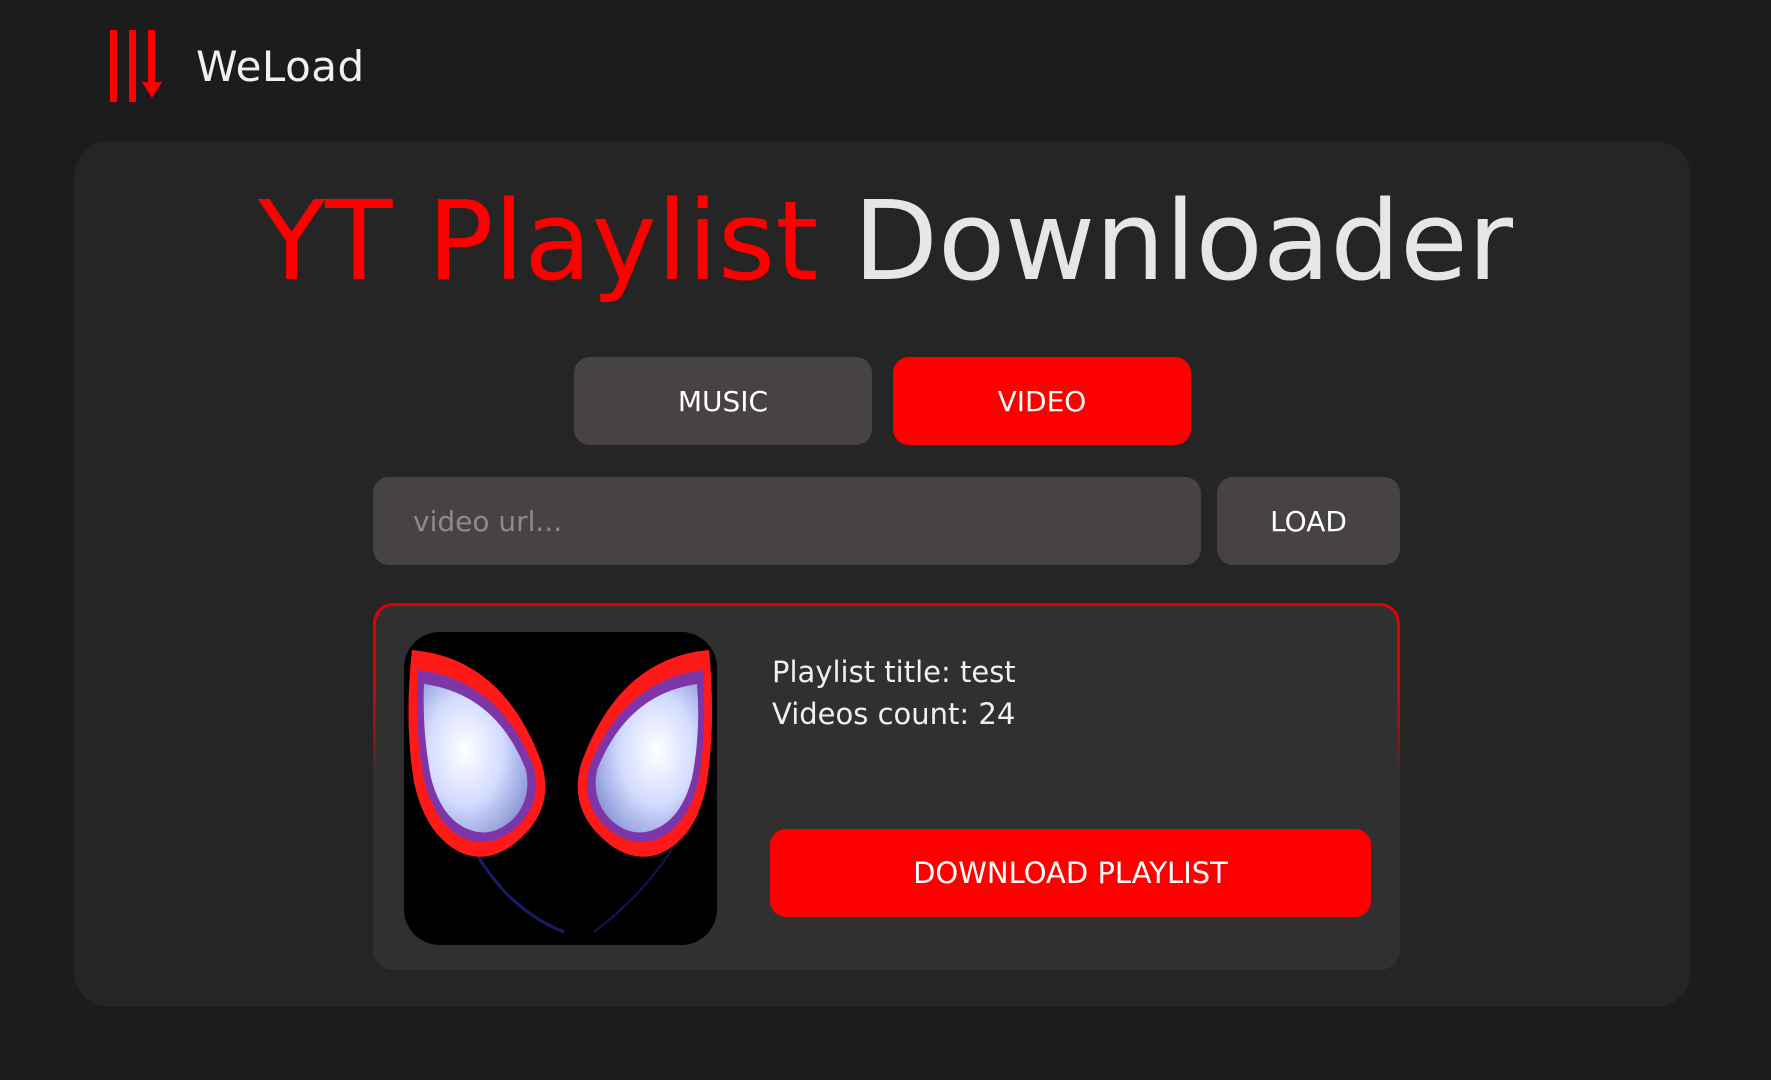 Image resolution: width=1771 pixels, height=1080 pixels. Describe the element at coordinates (1070, 873) in the screenshot. I see `download-playlist-button: DOWNLOAD PLAYLIST` at that location.